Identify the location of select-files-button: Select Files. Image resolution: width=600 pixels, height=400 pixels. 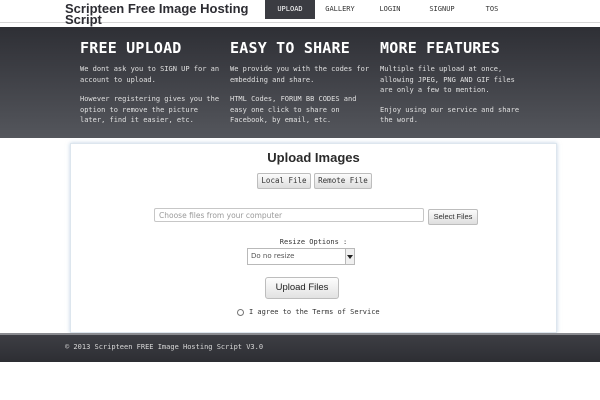
(453, 217).